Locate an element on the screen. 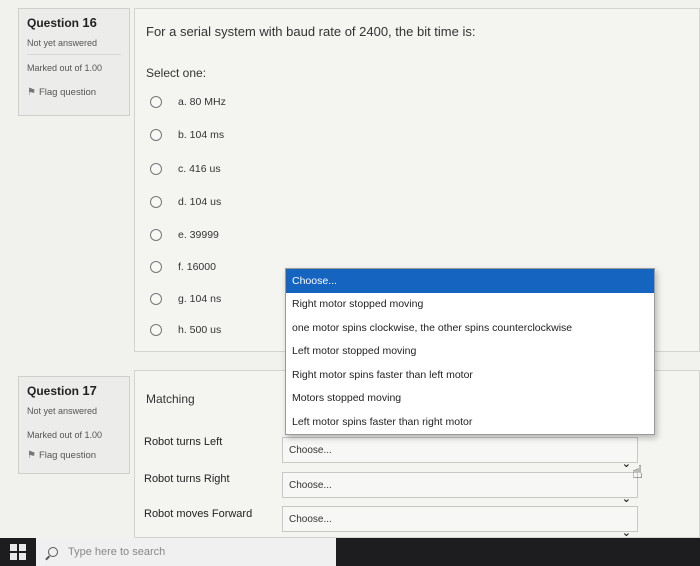 The image size is (700, 566). dropdown-option: Left motor stopped moving is located at coordinates (470, 352).